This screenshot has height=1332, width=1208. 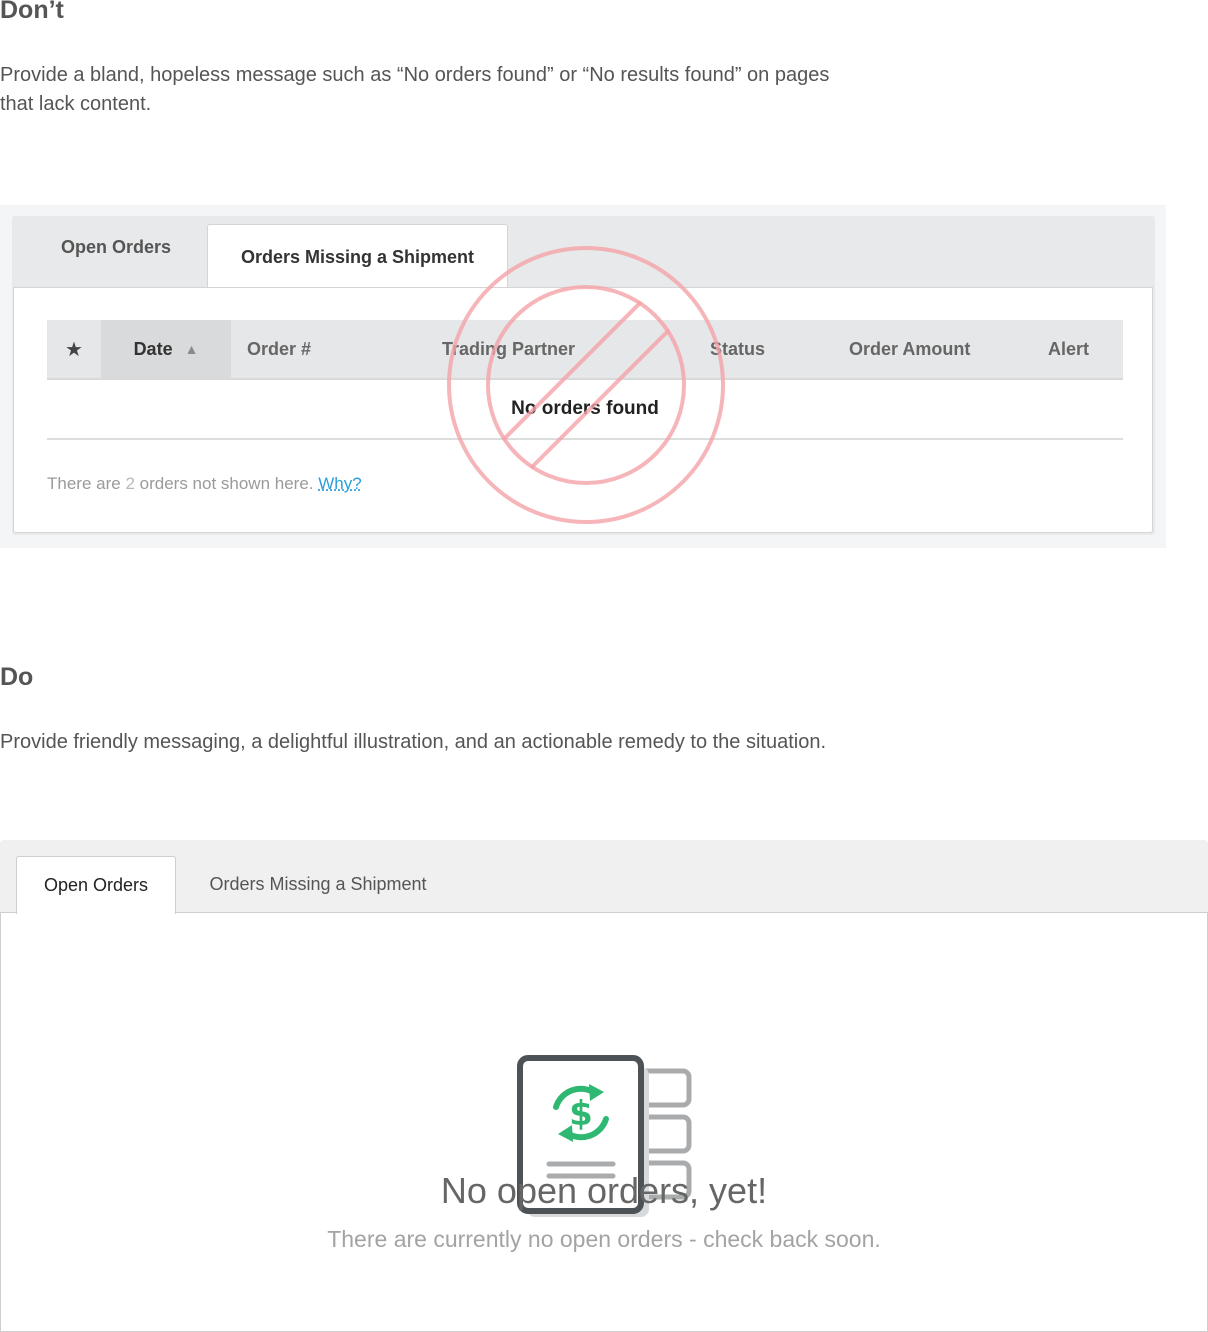 What do you see at coordinates (191, 349) in the screenshot?
I see `sort-ascending-icon: ▲` at bounding box center [191, 349].